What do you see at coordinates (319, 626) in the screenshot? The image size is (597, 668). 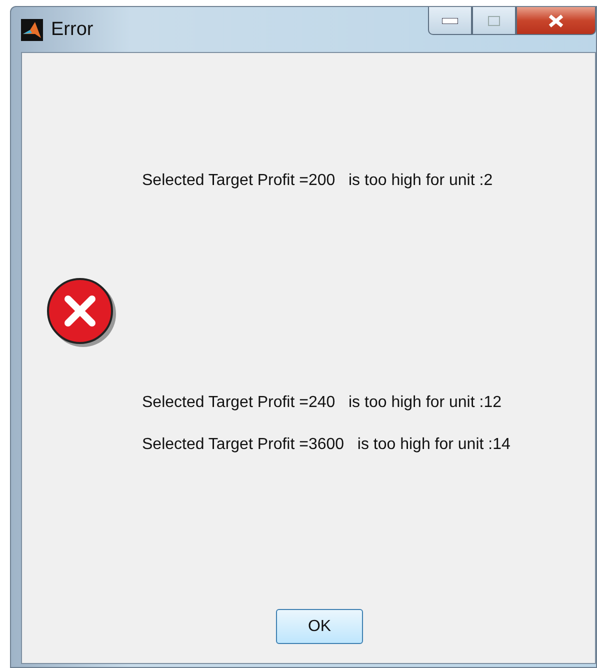 I see `ok-button: OK` at bounding box center [319, 626].